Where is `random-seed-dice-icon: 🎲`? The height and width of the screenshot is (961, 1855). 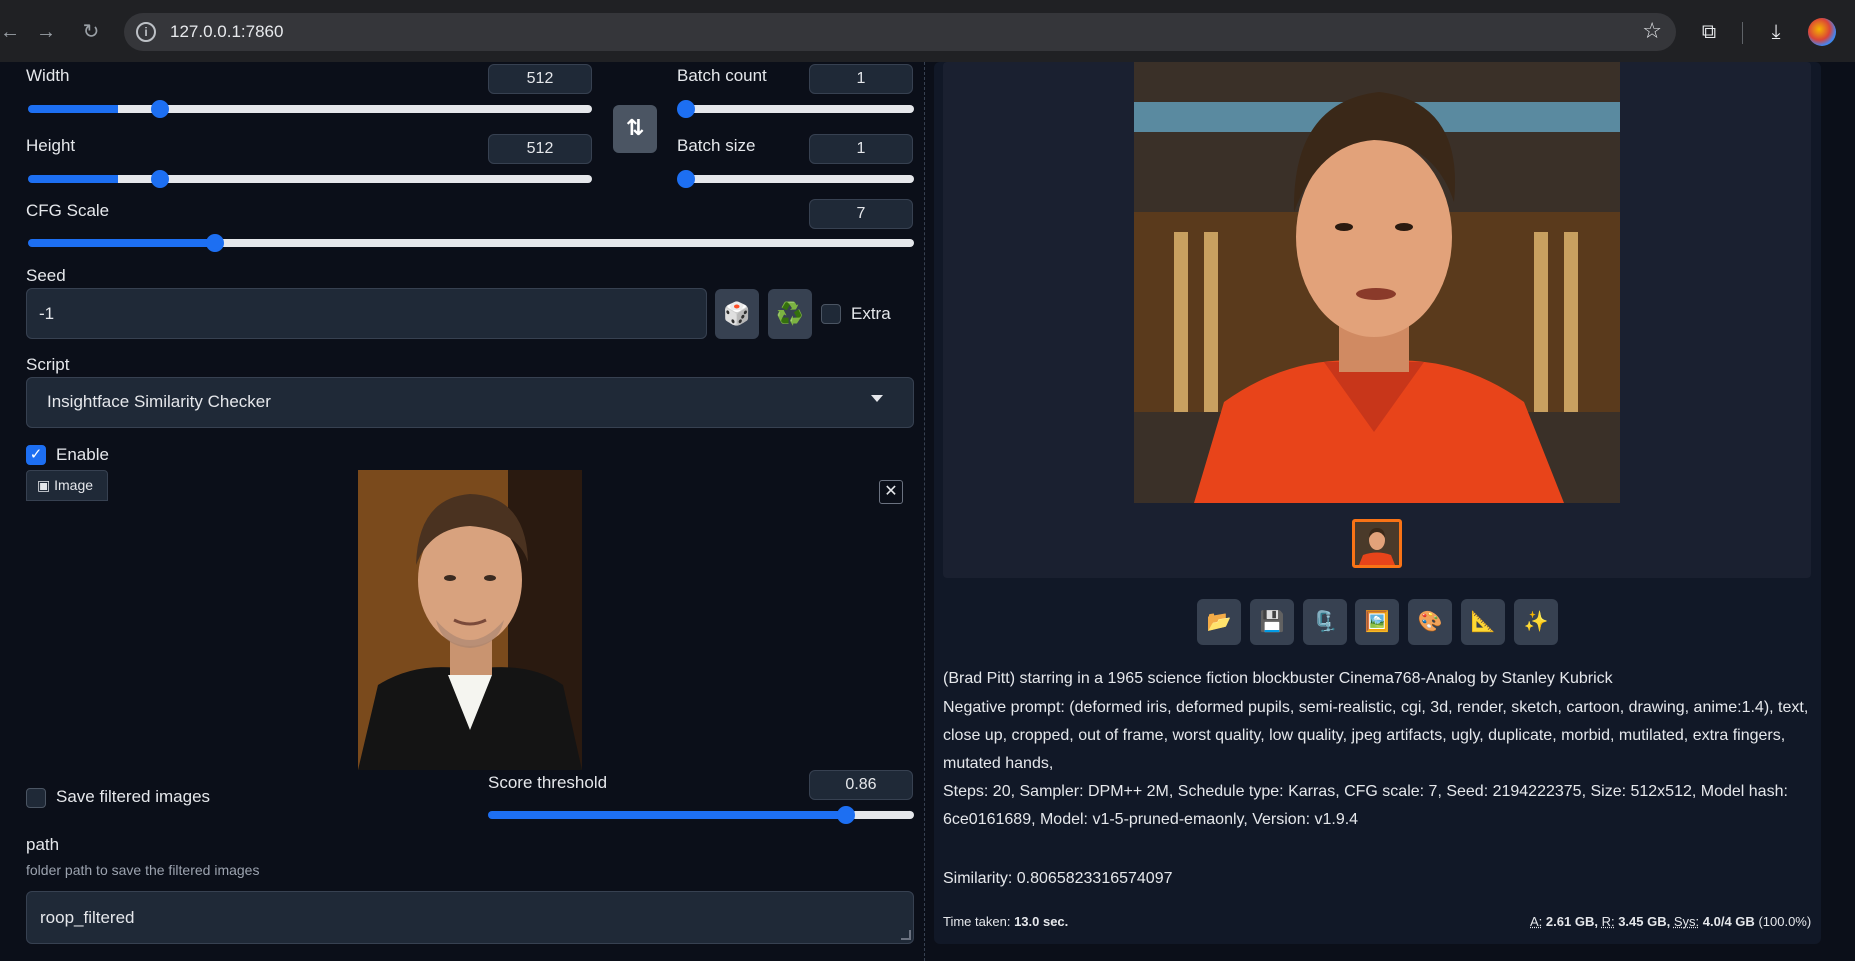 random-seed-dice-icon: 🎲 is located at coordinates (737, 314).